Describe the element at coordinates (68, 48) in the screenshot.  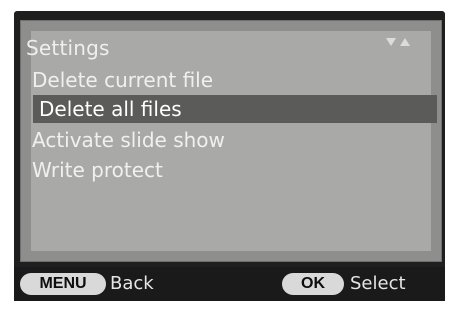
I see `settings-title: Settings` at that location.